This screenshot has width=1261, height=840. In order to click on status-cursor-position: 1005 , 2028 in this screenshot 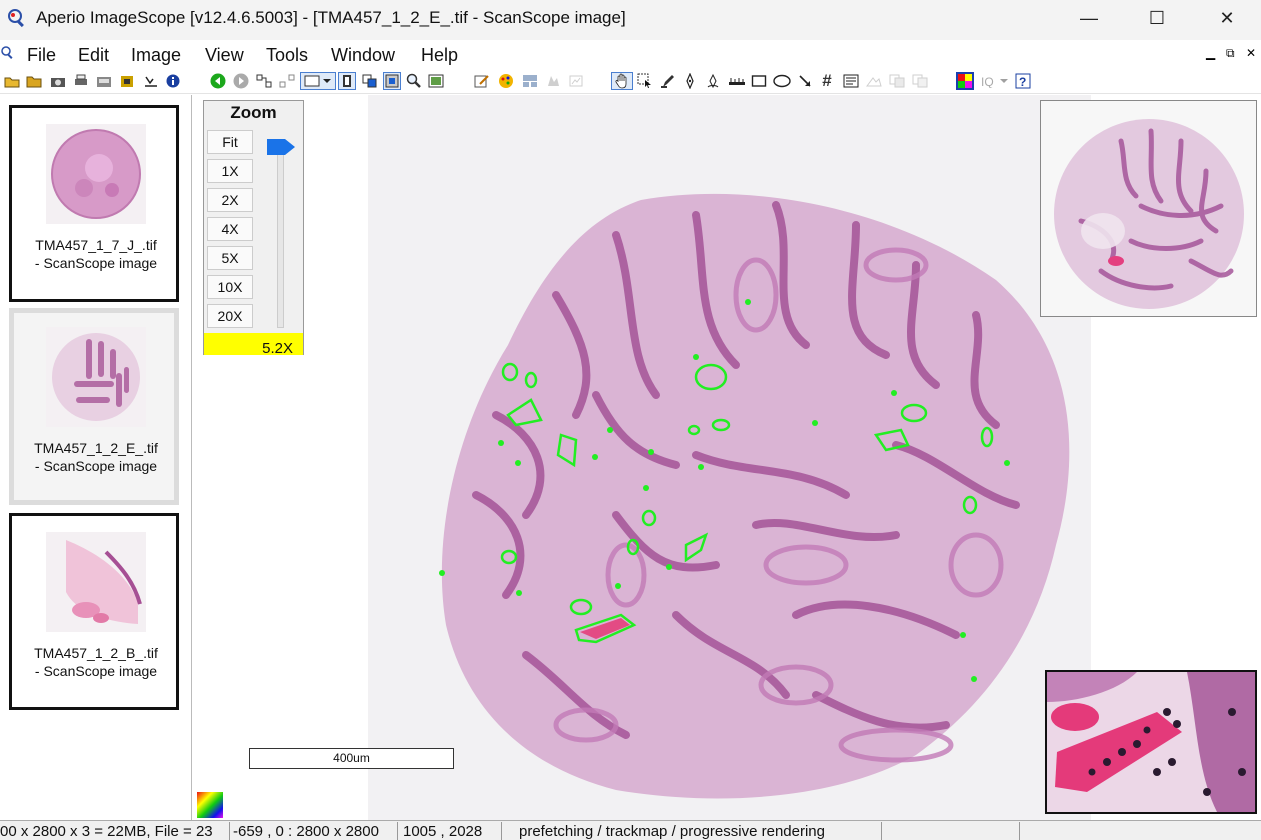, I will do `click(450, 831)`.